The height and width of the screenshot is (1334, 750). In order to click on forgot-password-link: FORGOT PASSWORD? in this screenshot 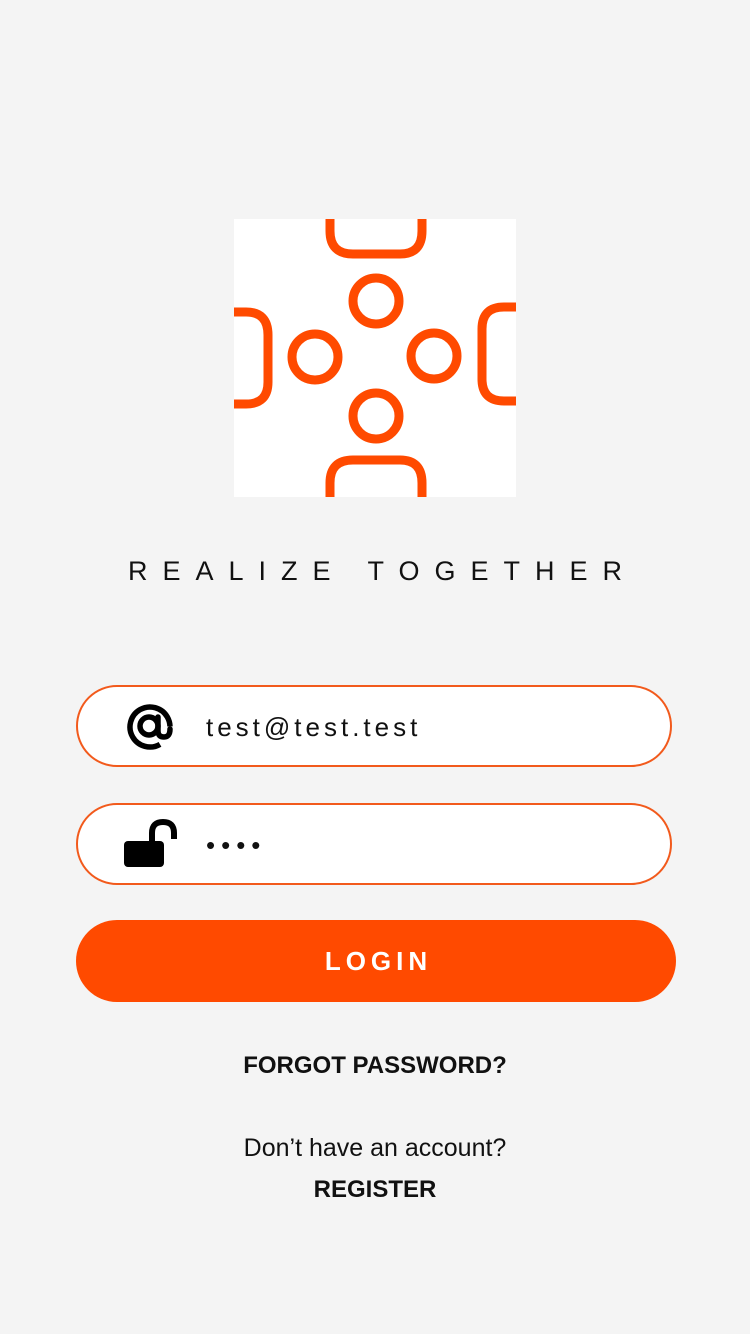, I will do `click(375, 1066)`.